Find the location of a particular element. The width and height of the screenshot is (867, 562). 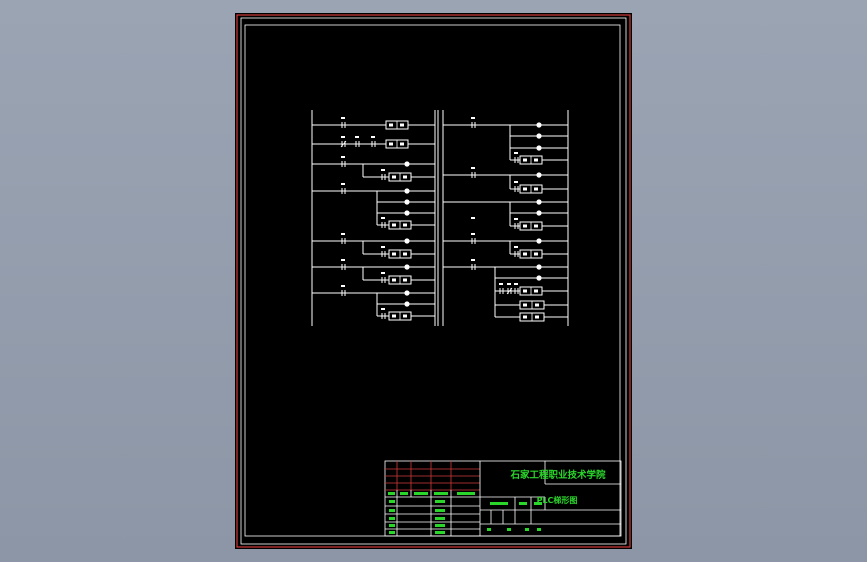

revision-grid is located at coordinates (432, 476).